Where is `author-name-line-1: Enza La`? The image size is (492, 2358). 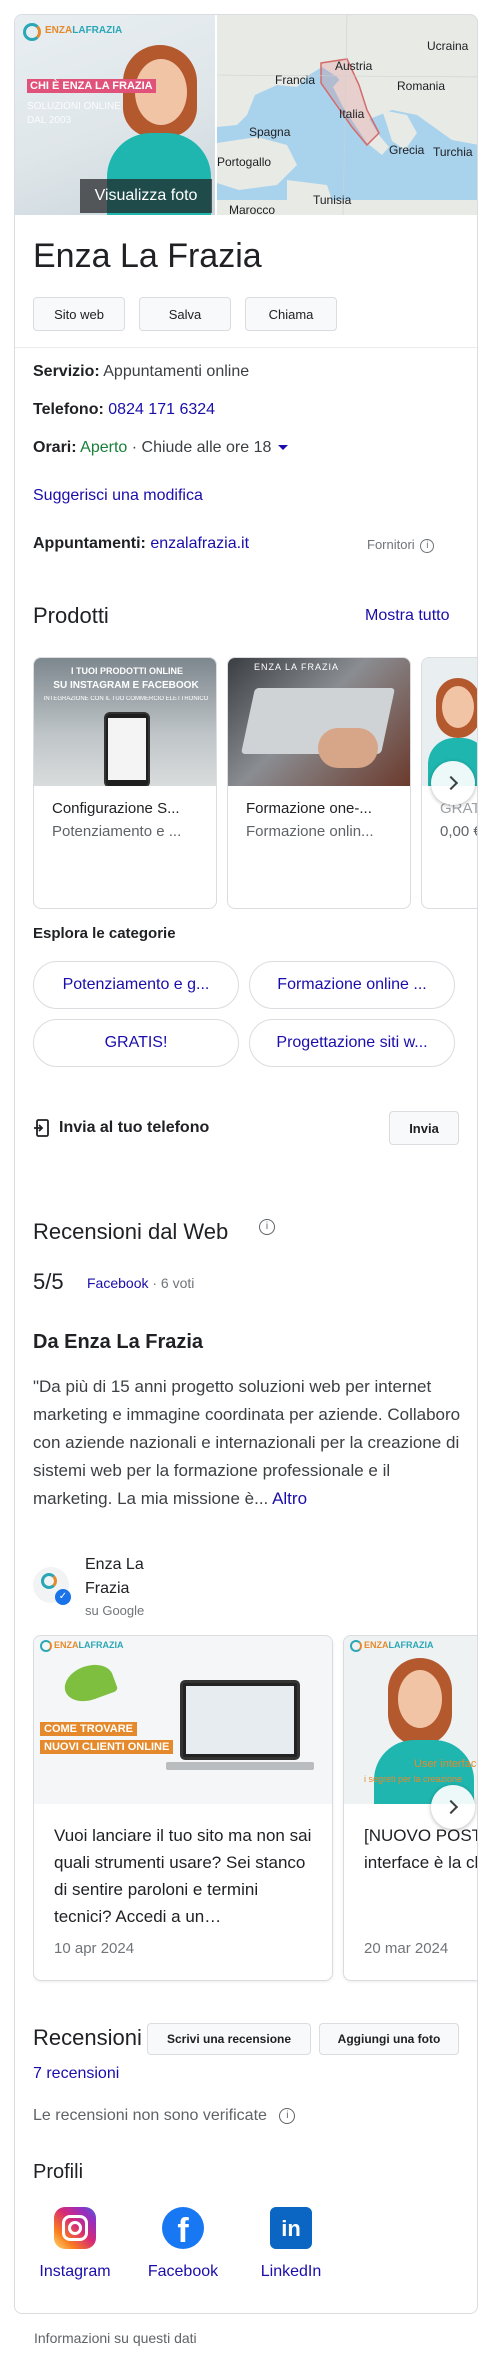 author-name-line-1: Enza La is located at coordinates (114, 1564).